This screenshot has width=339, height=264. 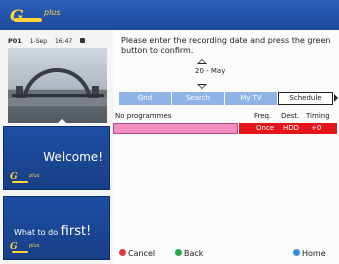 I want to click on col-dest: Dest., so click(x=290, y=116).